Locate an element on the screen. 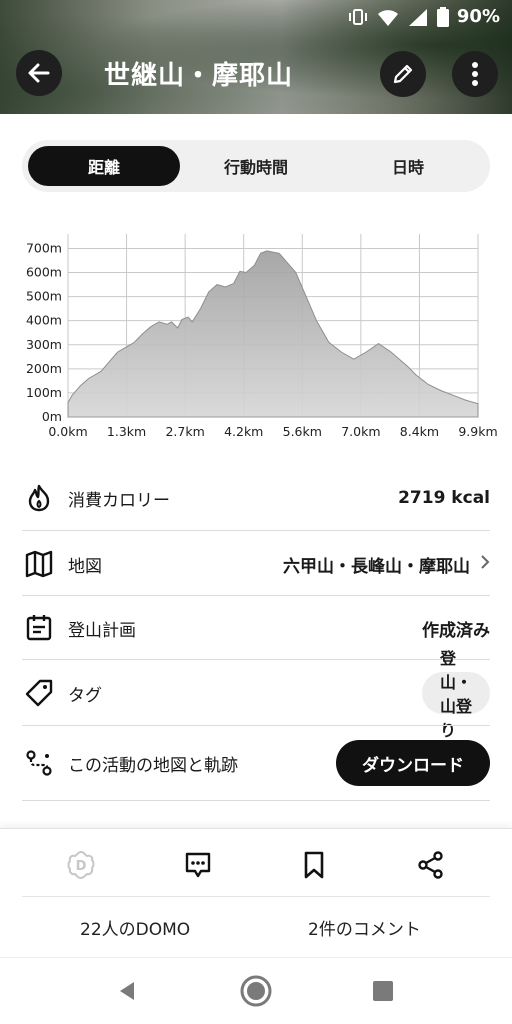 The image size is (512, 1024). elevation-area is located at coordinates (273, 334).